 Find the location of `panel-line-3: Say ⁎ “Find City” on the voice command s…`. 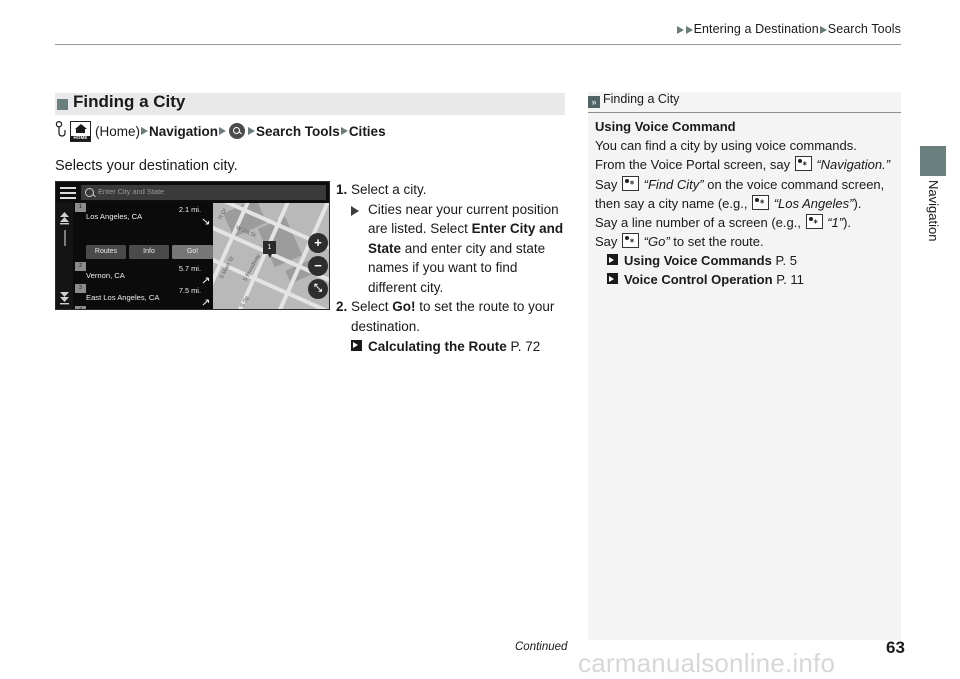

panel-line-3: Say ⁎ “Find City” on the voice command s… is located at coordinates (745, 184).